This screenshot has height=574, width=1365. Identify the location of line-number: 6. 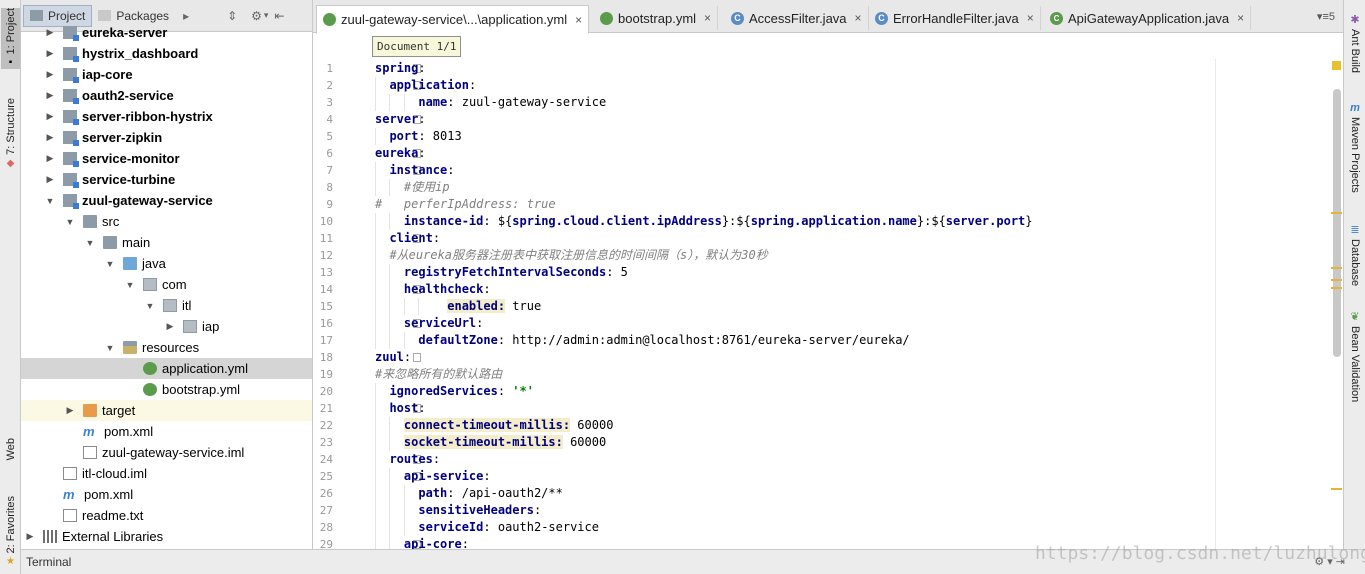
(329, 153).